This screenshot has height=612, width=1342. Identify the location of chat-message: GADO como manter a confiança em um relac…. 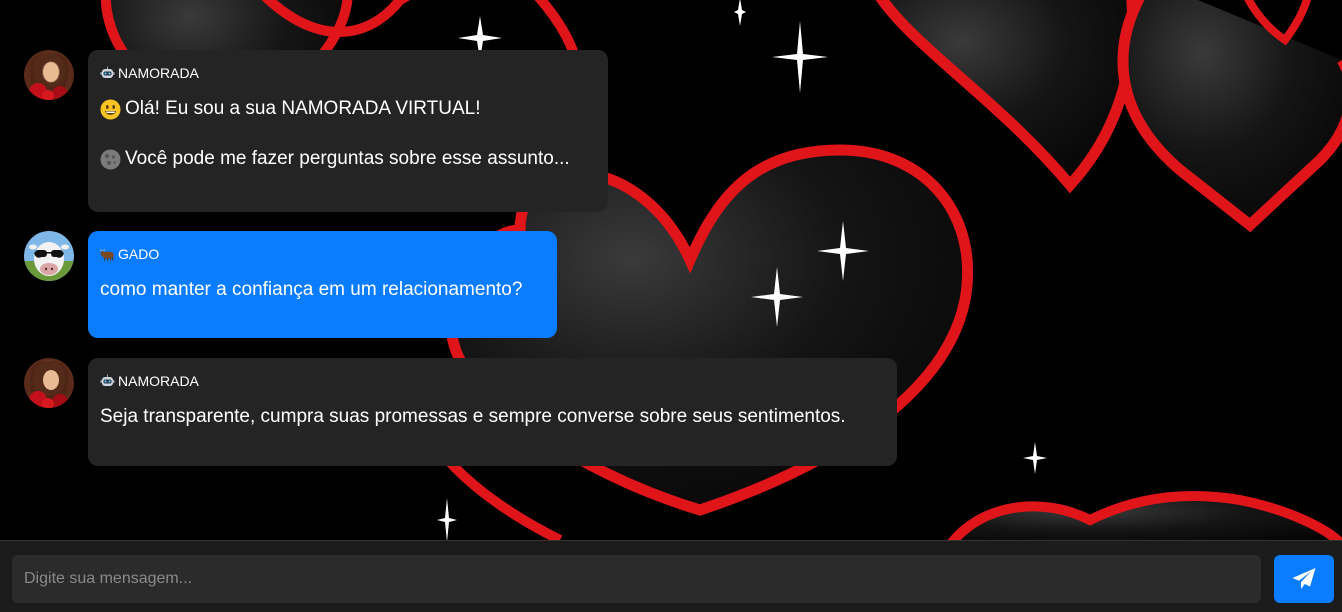
(290, 284).